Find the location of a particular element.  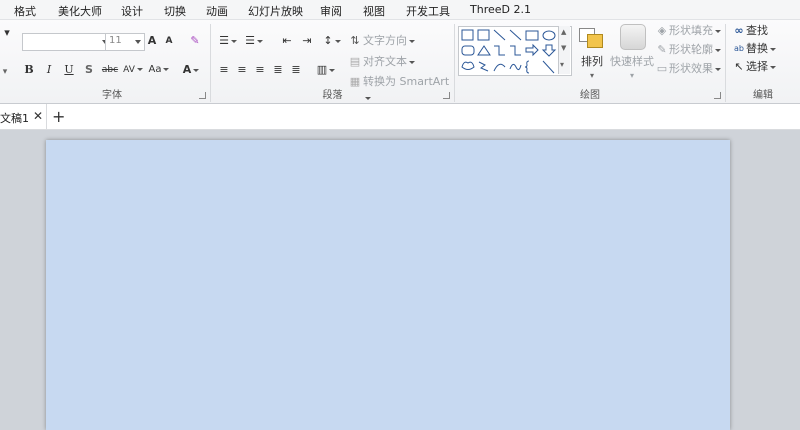

align-right-icon: ≡ is located at coordinates (260, 70).